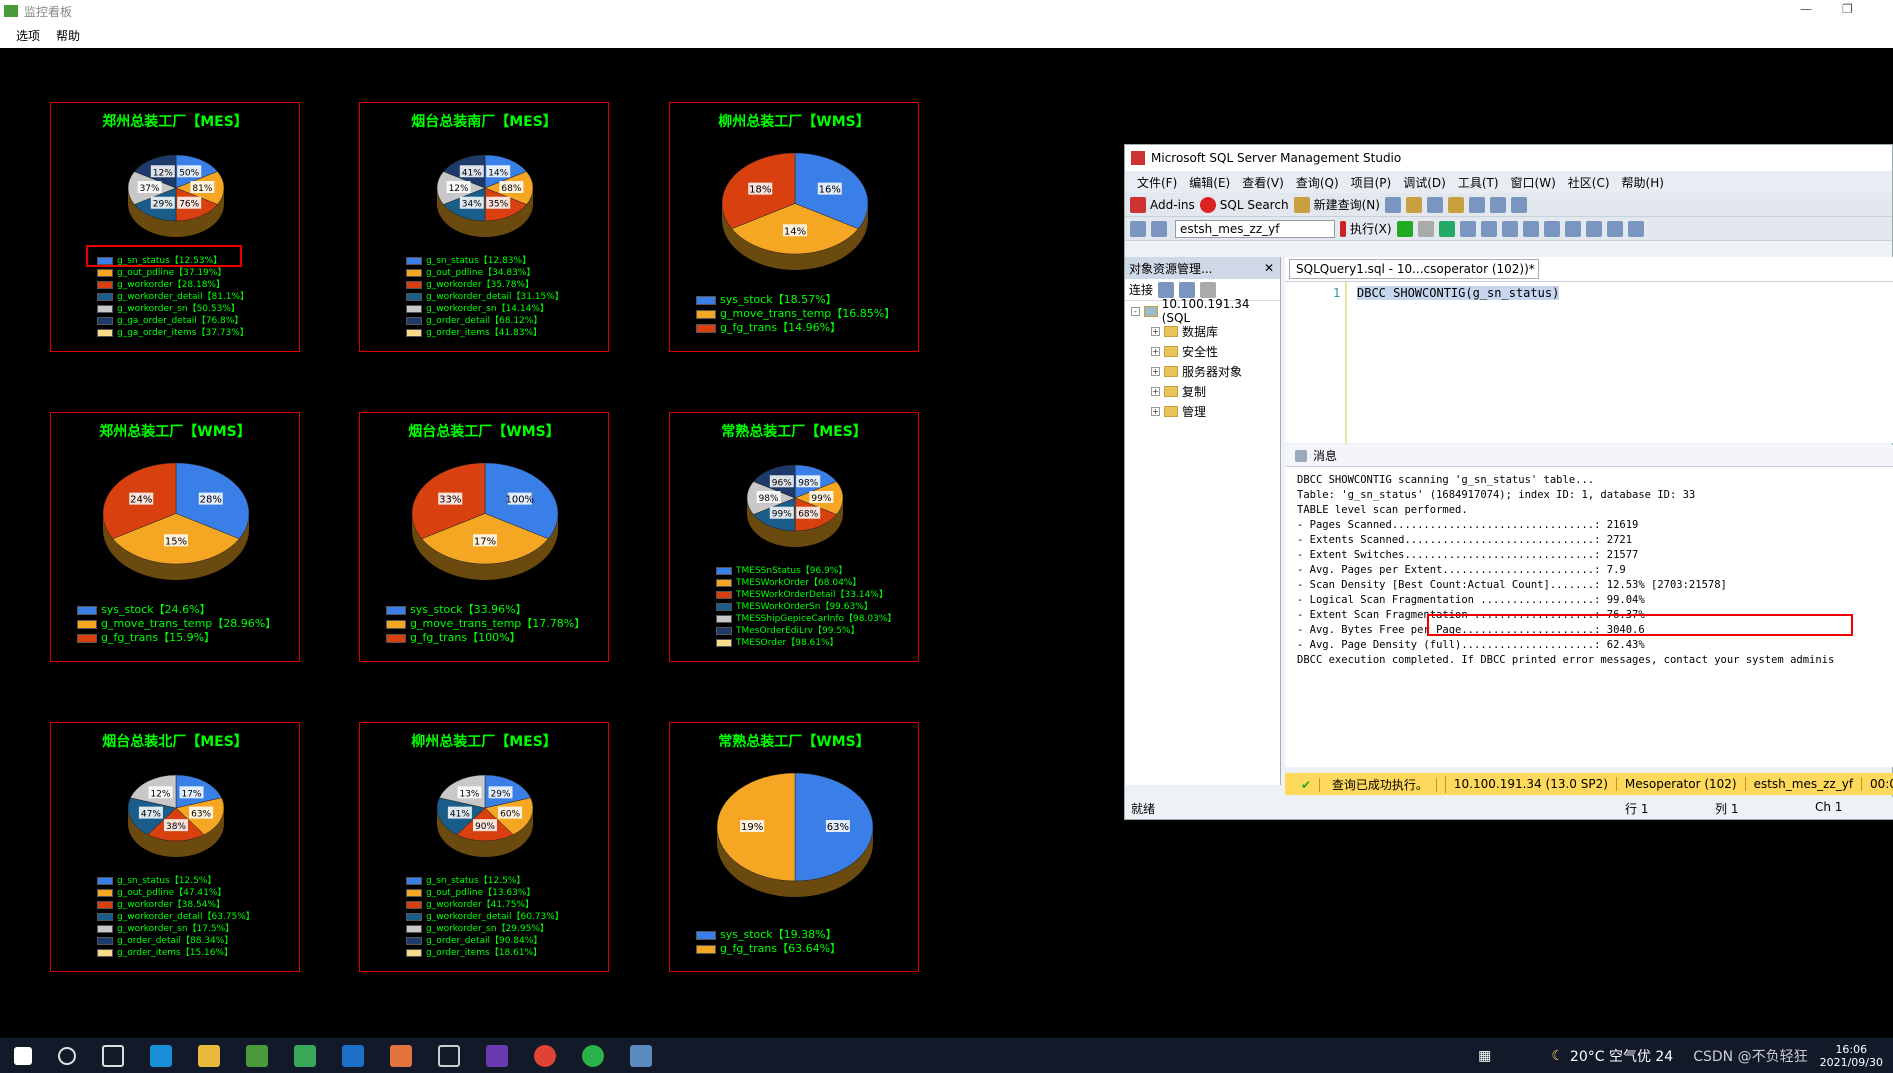 This screenshot has width=1893, height=1073. Describe the element at coordinates (545, 1055) in the screenshot. I see `chrome-icon` at that location.